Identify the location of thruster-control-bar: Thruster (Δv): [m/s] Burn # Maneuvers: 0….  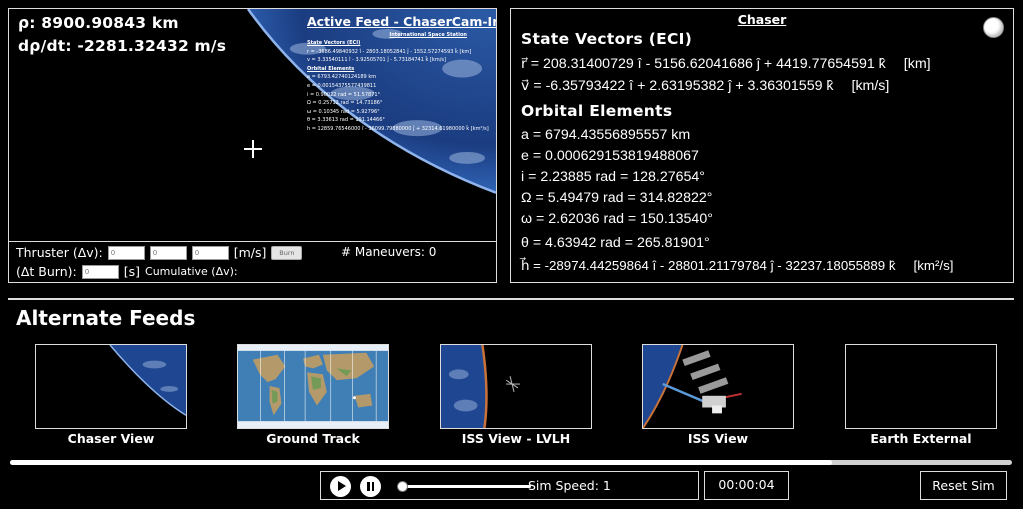
(252, 261).